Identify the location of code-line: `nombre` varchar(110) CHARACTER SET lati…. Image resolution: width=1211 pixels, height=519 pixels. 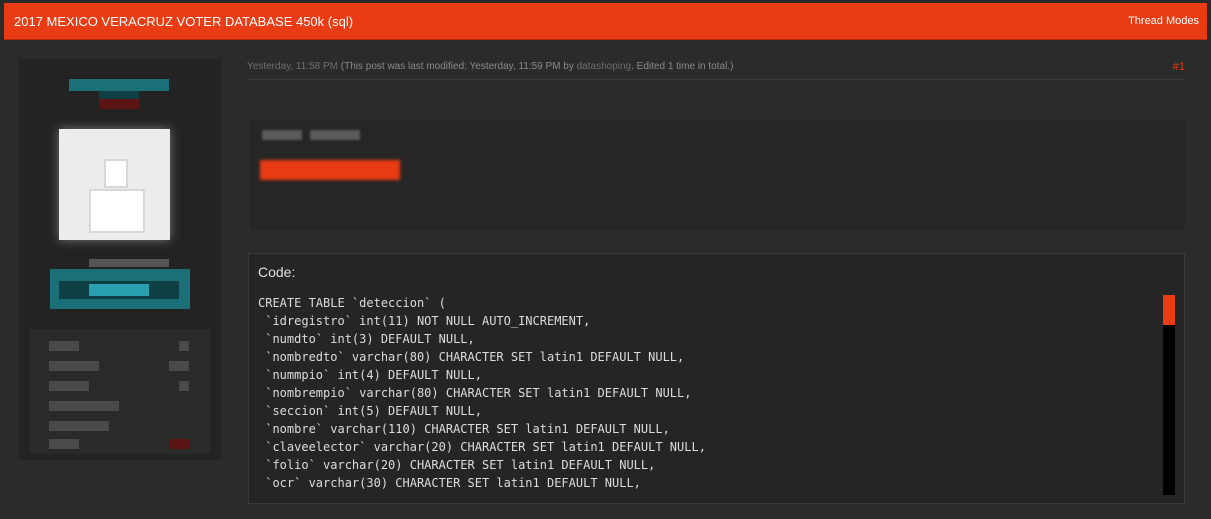
(467, 429).